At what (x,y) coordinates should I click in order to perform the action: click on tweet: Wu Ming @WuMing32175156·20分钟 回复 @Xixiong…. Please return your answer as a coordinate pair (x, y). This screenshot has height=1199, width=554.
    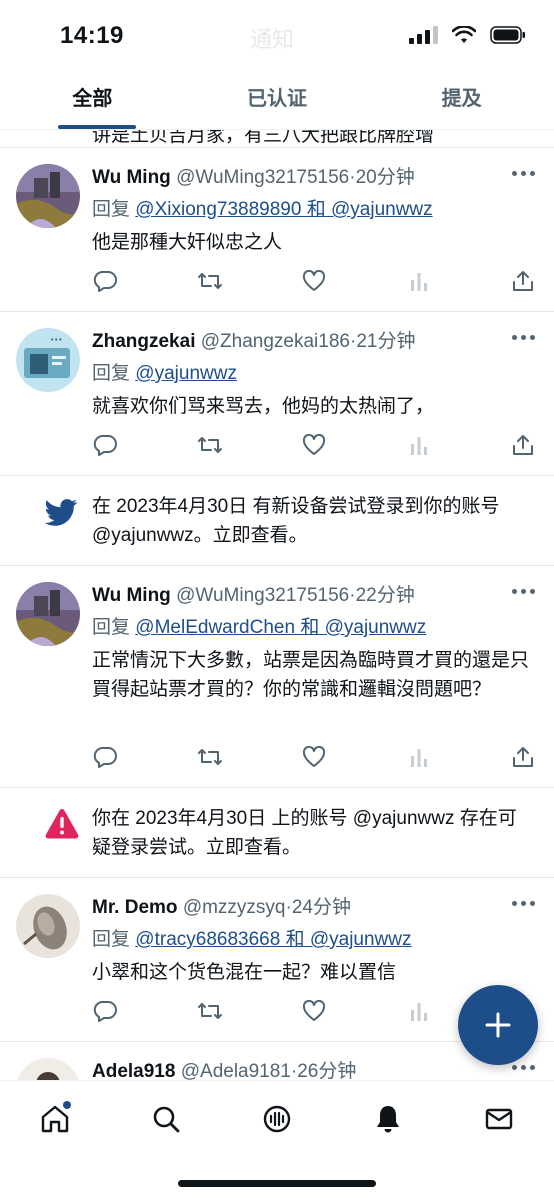
    Looking at the image, I should click on (277, 230).